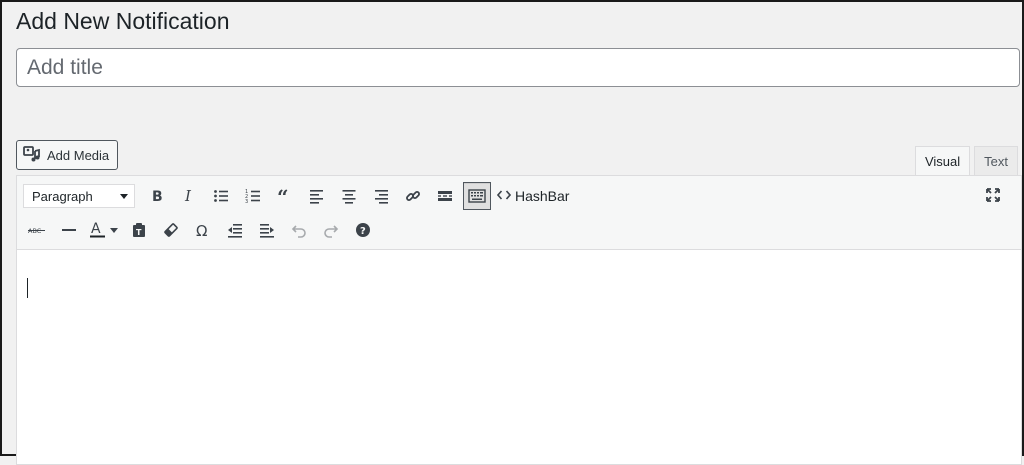  I want to click on italic-icon: I, so click(189, 196).